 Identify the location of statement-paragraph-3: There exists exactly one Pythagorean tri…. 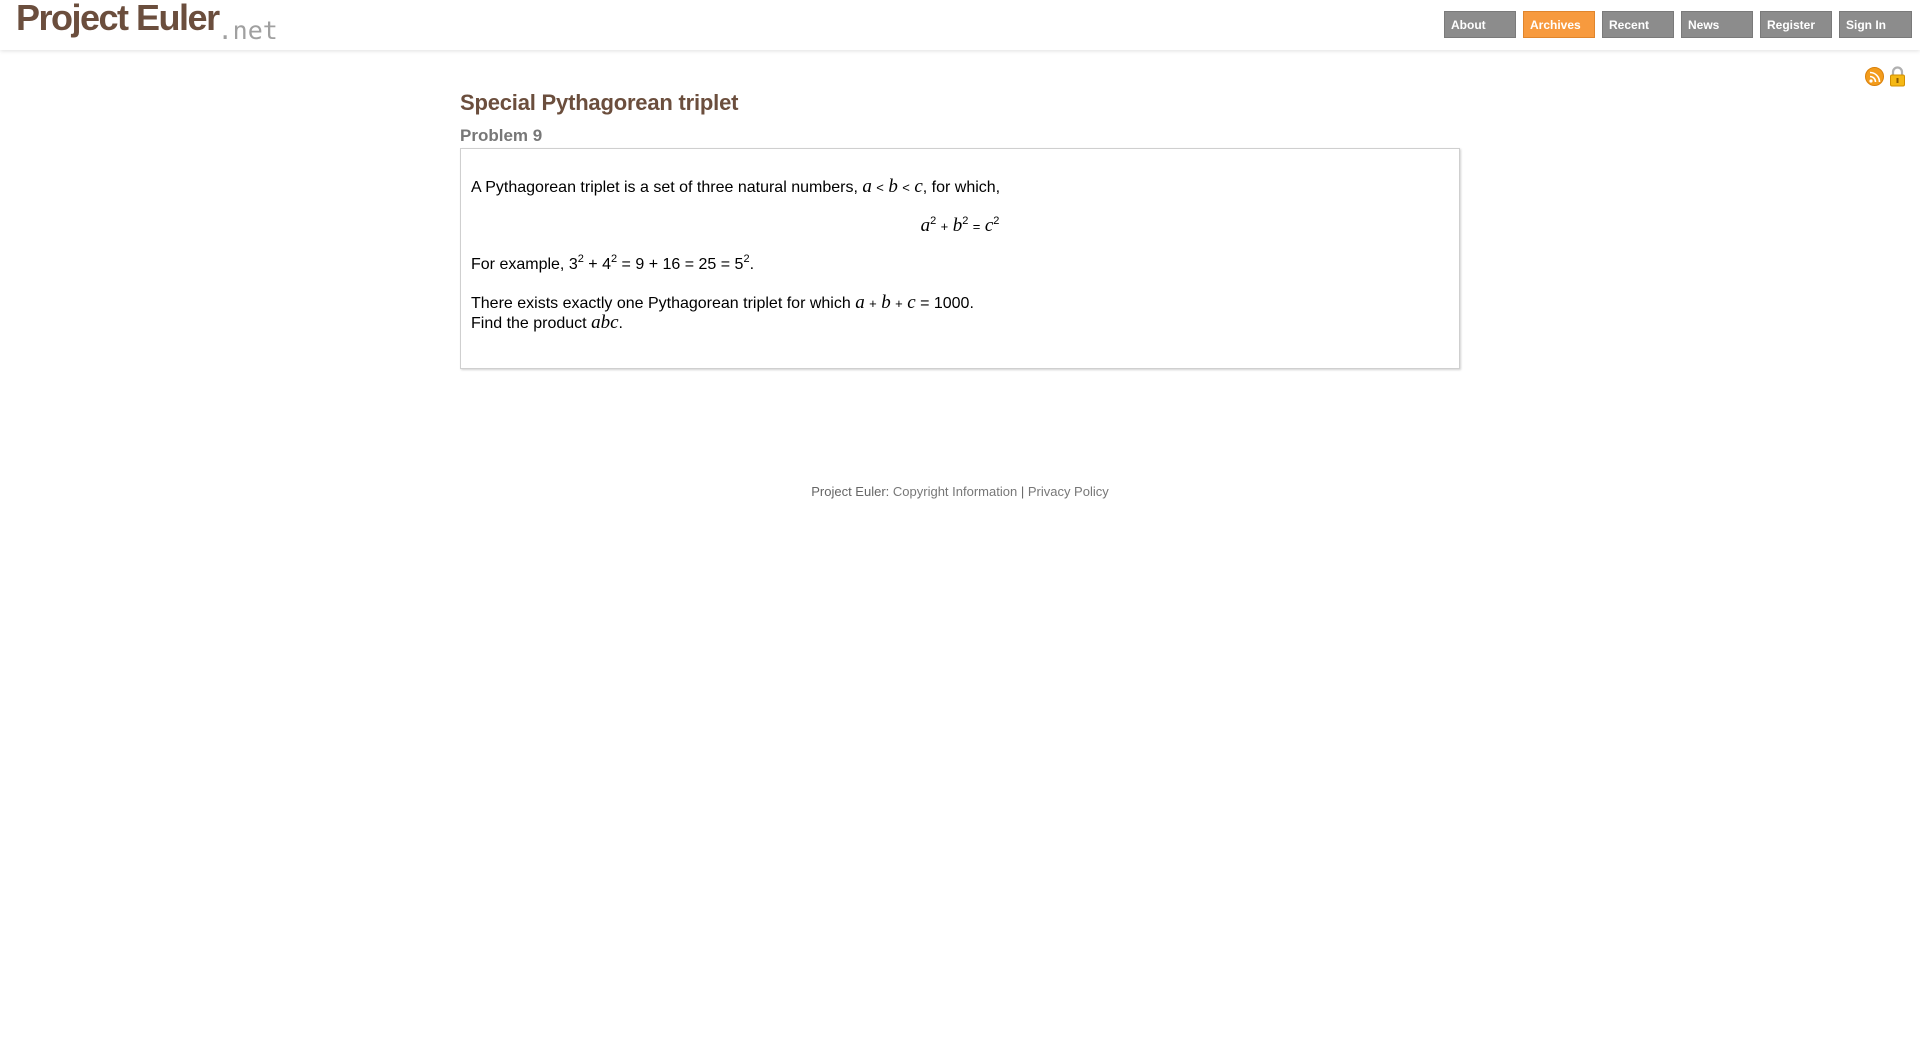
(722, 312).